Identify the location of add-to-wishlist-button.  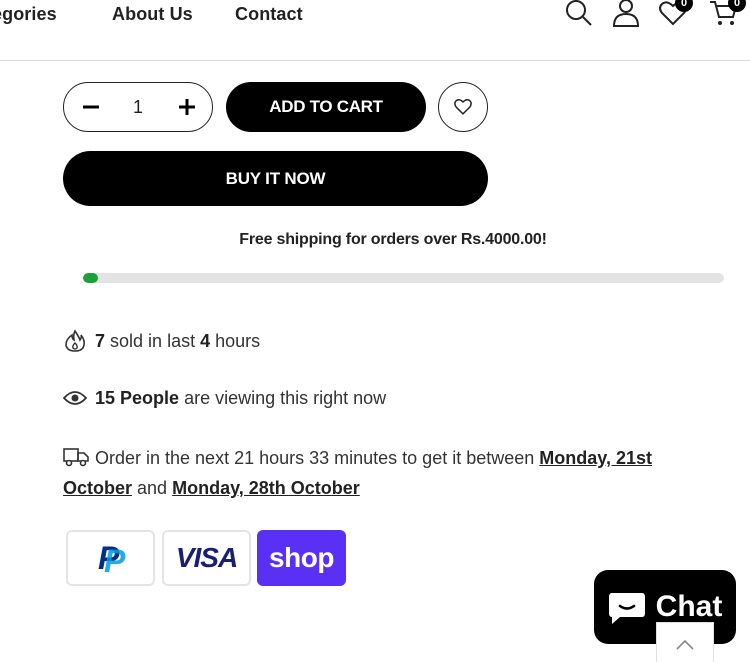
(463, 107).